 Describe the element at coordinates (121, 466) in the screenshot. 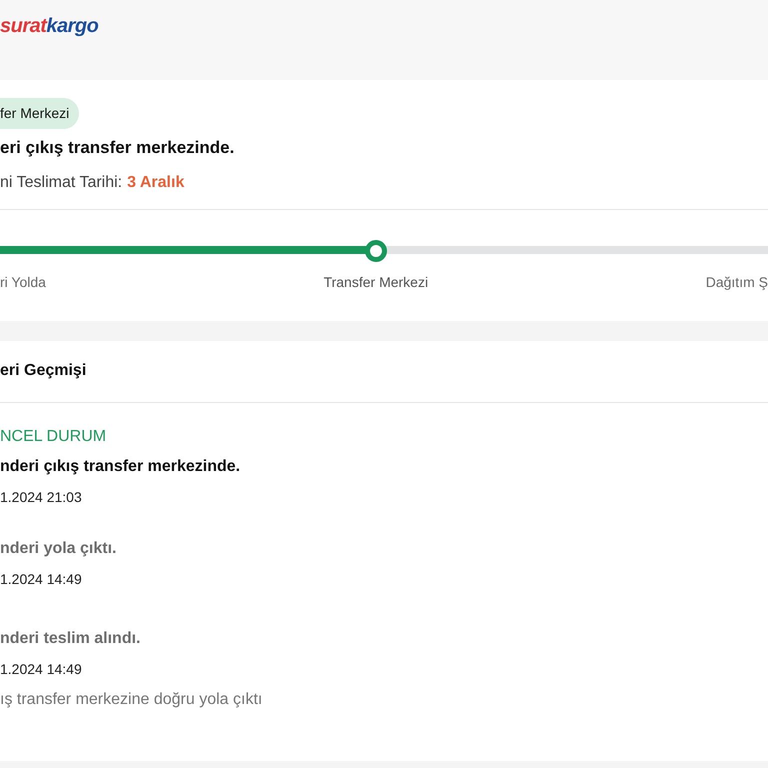

I see `event-text: nderi çıkış transfer merkezinde.` at that location.